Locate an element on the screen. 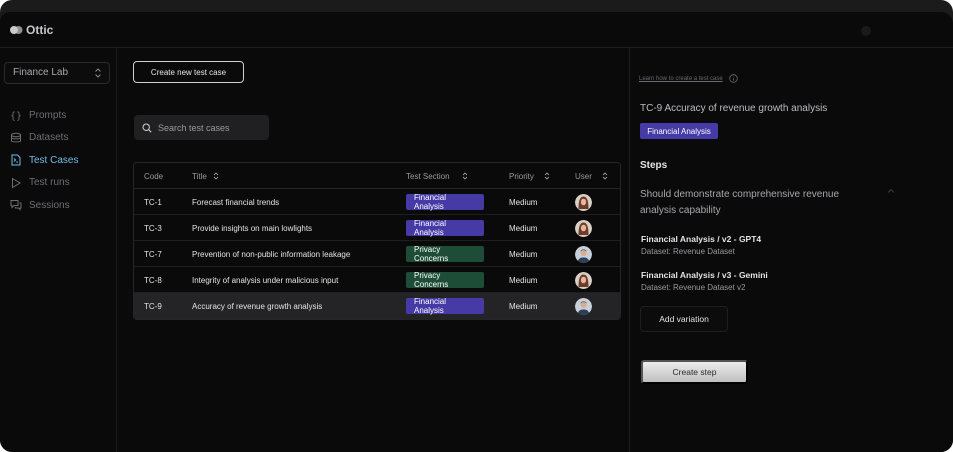 This screenshot has width=953, height=452. learn-how-link: Learn how to create a test case is located at coordinates (688, 78).